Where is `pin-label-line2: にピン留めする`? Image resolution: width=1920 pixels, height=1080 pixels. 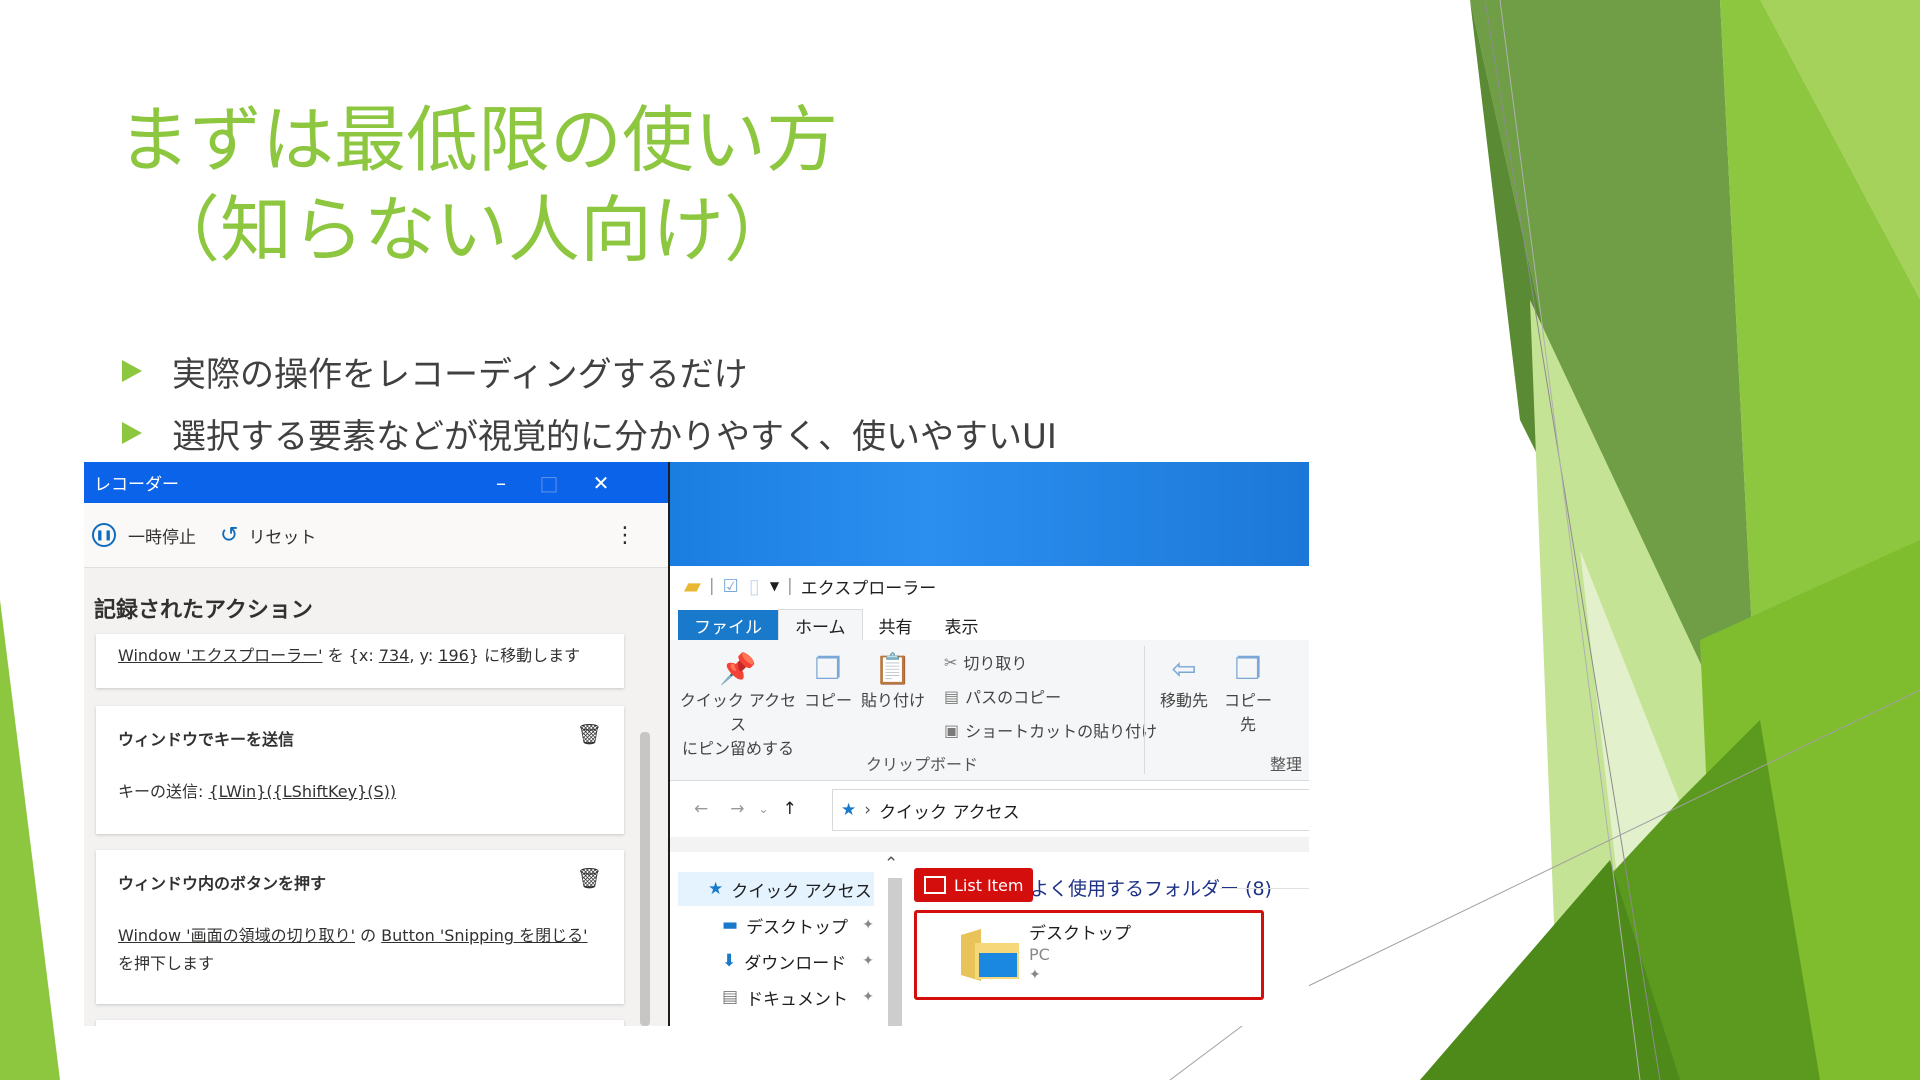
pin-label-line2: にピン留めする is located at coordinates (737, 748).